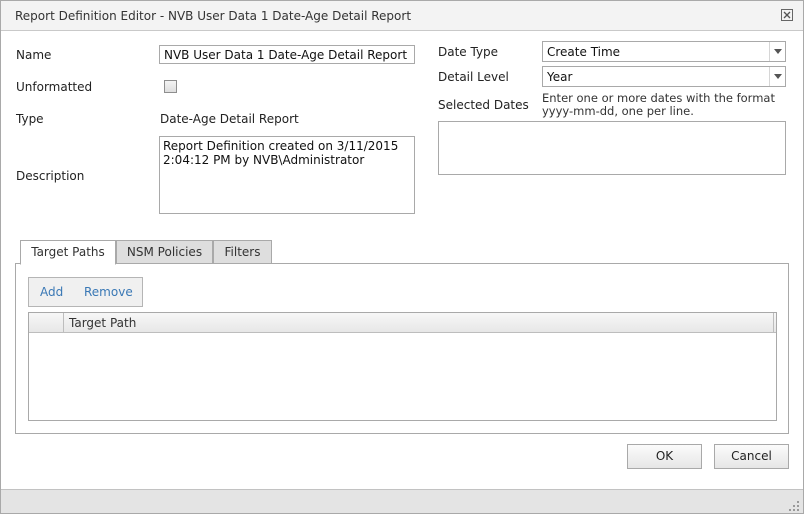  What do you see at coordinates (402, 323) in the screenshot?
I see `grid-header: Target Path` at bounding box center [402, 323].